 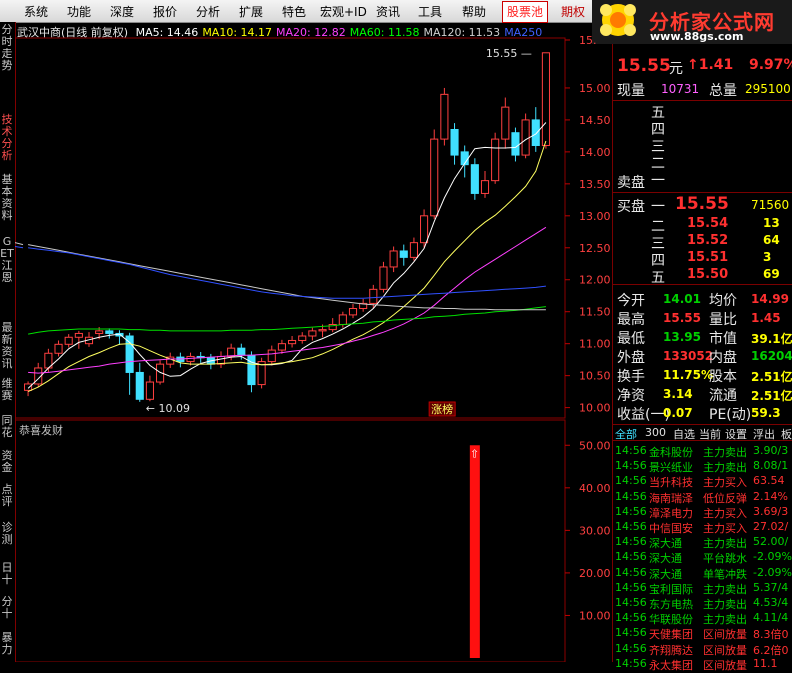 What do you see at coordinates (7, 496) in the screenshot?
I see `left-tab-9: 点评` at bounding box center [7, 496].